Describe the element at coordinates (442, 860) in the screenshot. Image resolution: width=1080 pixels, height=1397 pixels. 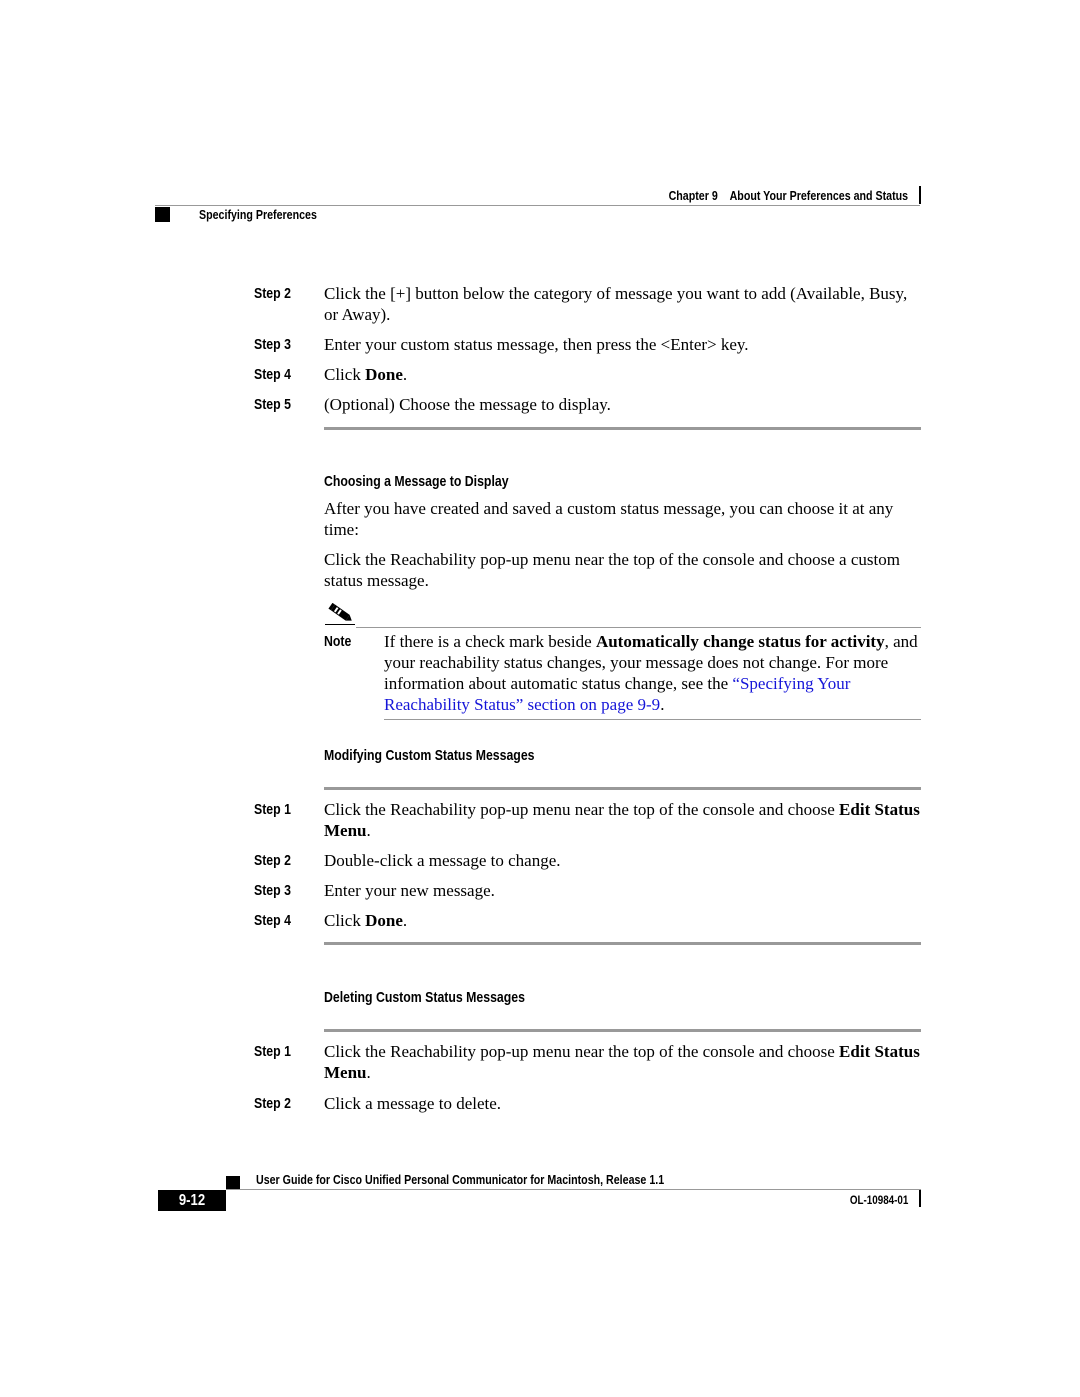
I see `step-text: Double-click a message to change.` at that location.